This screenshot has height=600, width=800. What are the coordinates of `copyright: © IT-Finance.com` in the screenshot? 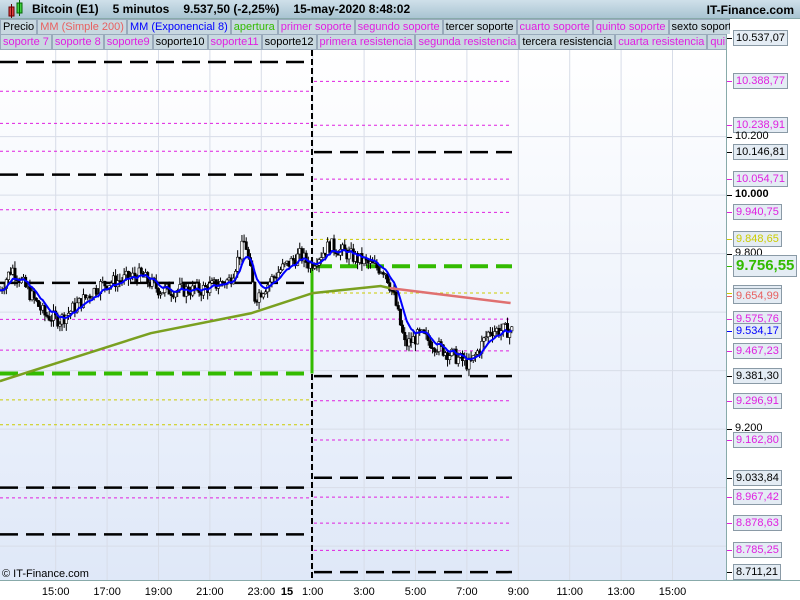 It's located at (45, 574).